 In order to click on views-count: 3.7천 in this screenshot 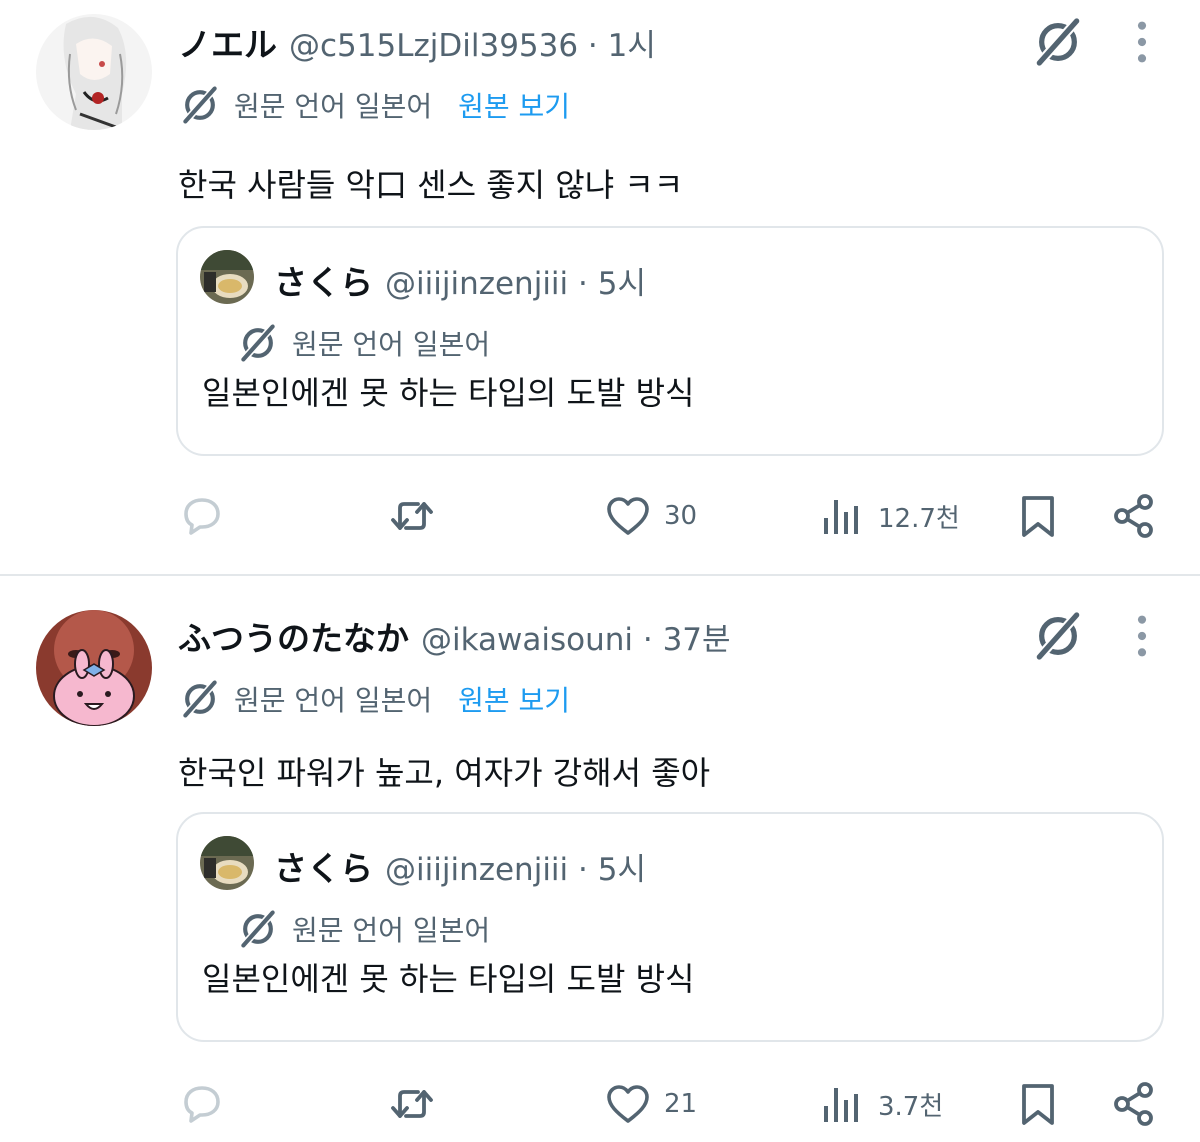, I will do `click(911, 1106)`.